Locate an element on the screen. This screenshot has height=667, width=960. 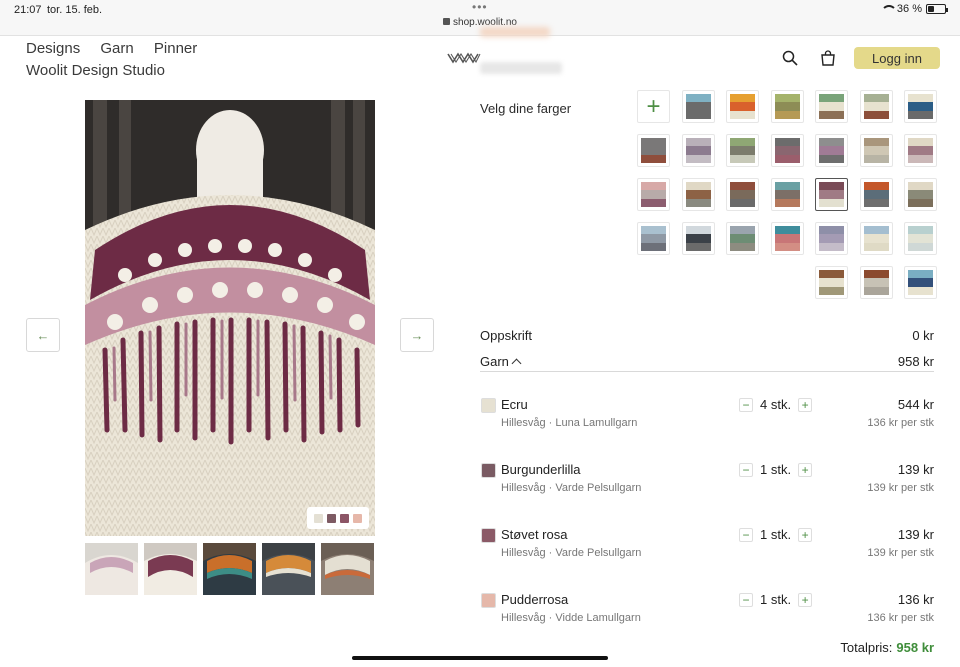
plus-icon: + is located at coordinates (653, 106).